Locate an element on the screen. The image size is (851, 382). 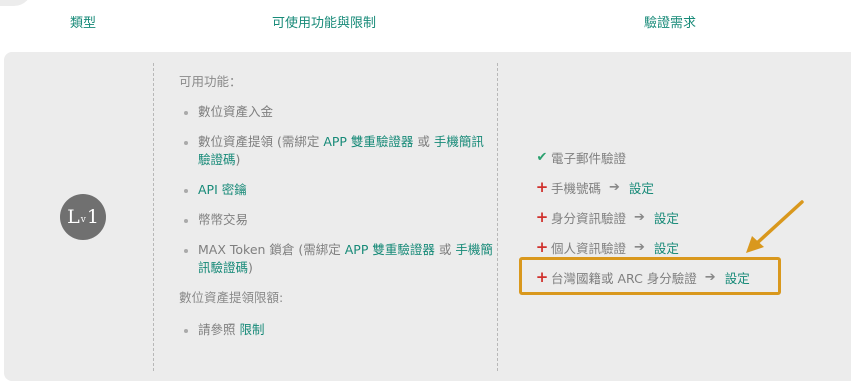
verify-item-phone: + 手機號碼 ➔ 設定 is located at coordinates (685, 187).